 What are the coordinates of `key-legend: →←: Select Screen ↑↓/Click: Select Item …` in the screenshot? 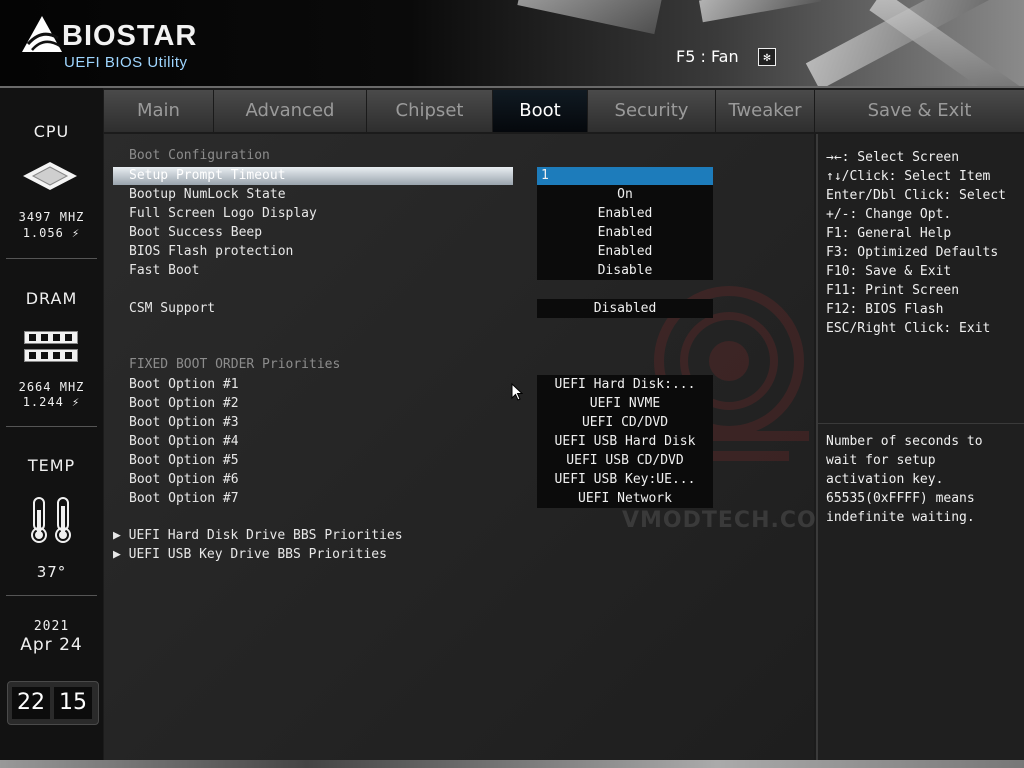 It's located at (916, 243).